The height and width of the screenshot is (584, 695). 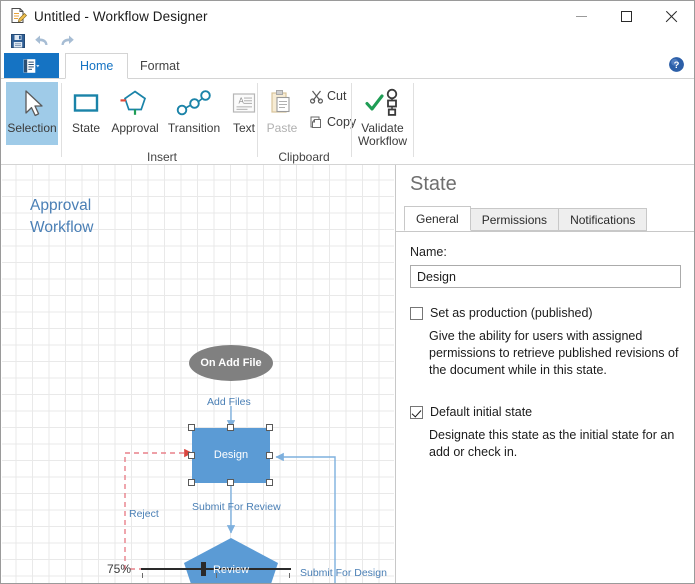 I want to click on workflow-diagram, so click(x=230, y=464).